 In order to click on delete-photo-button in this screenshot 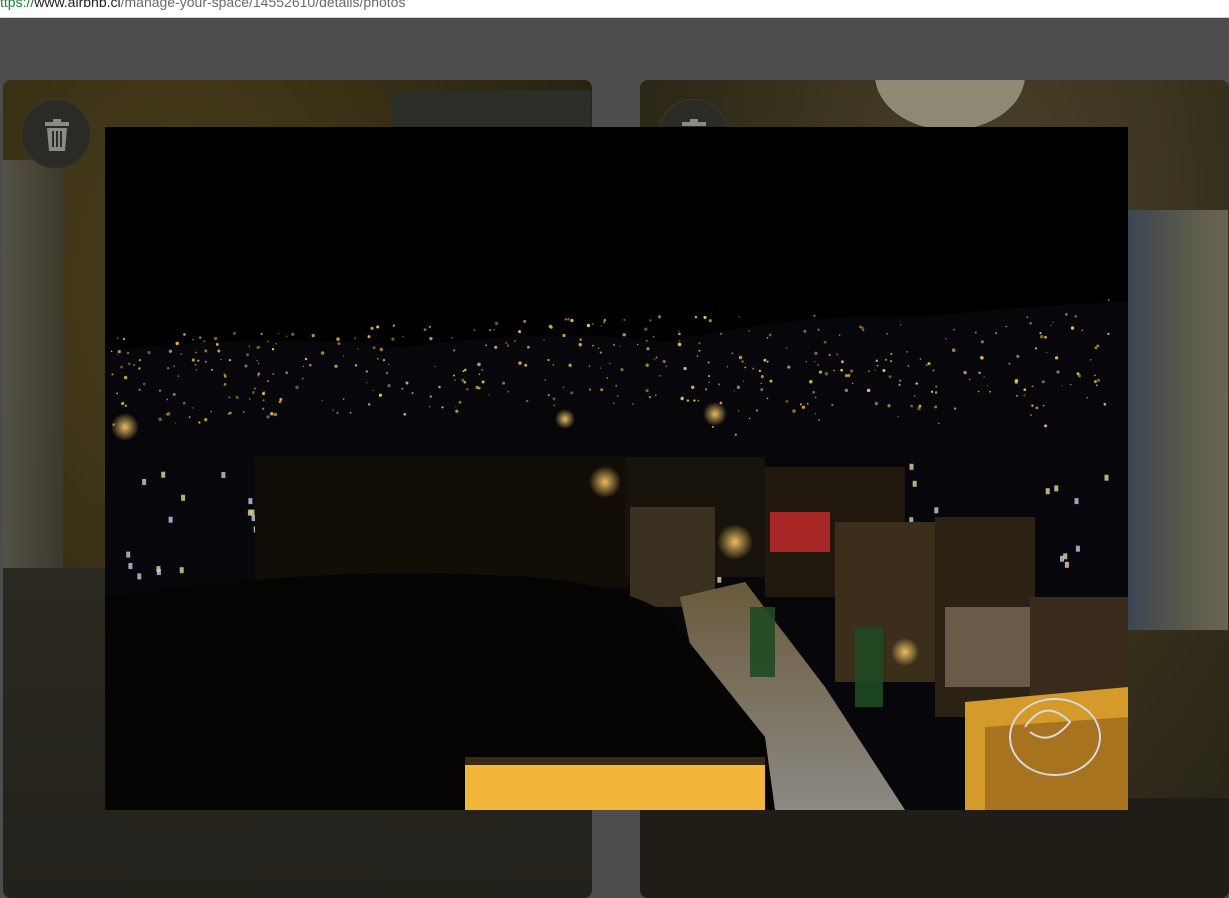, I will do `click(56, 134)`.